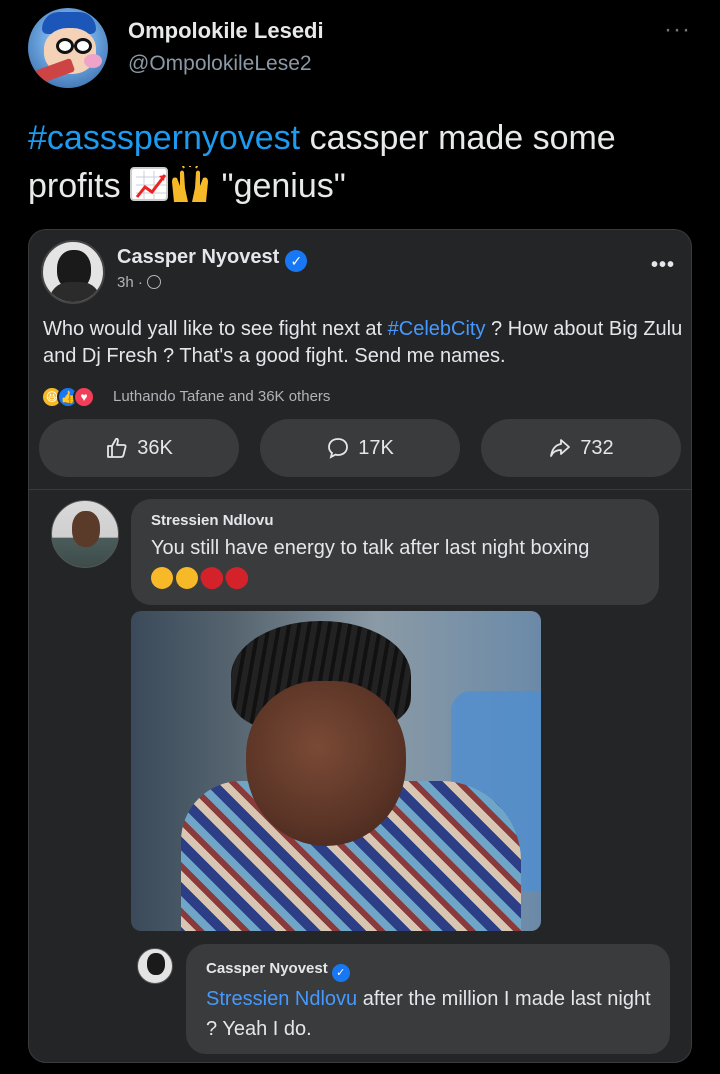 The image size is (720, 1074). Describe the element at coordinates (221, 396) in the screenshot. I see `reactions-summary: Luthando Tafane and 36K others` at that location.